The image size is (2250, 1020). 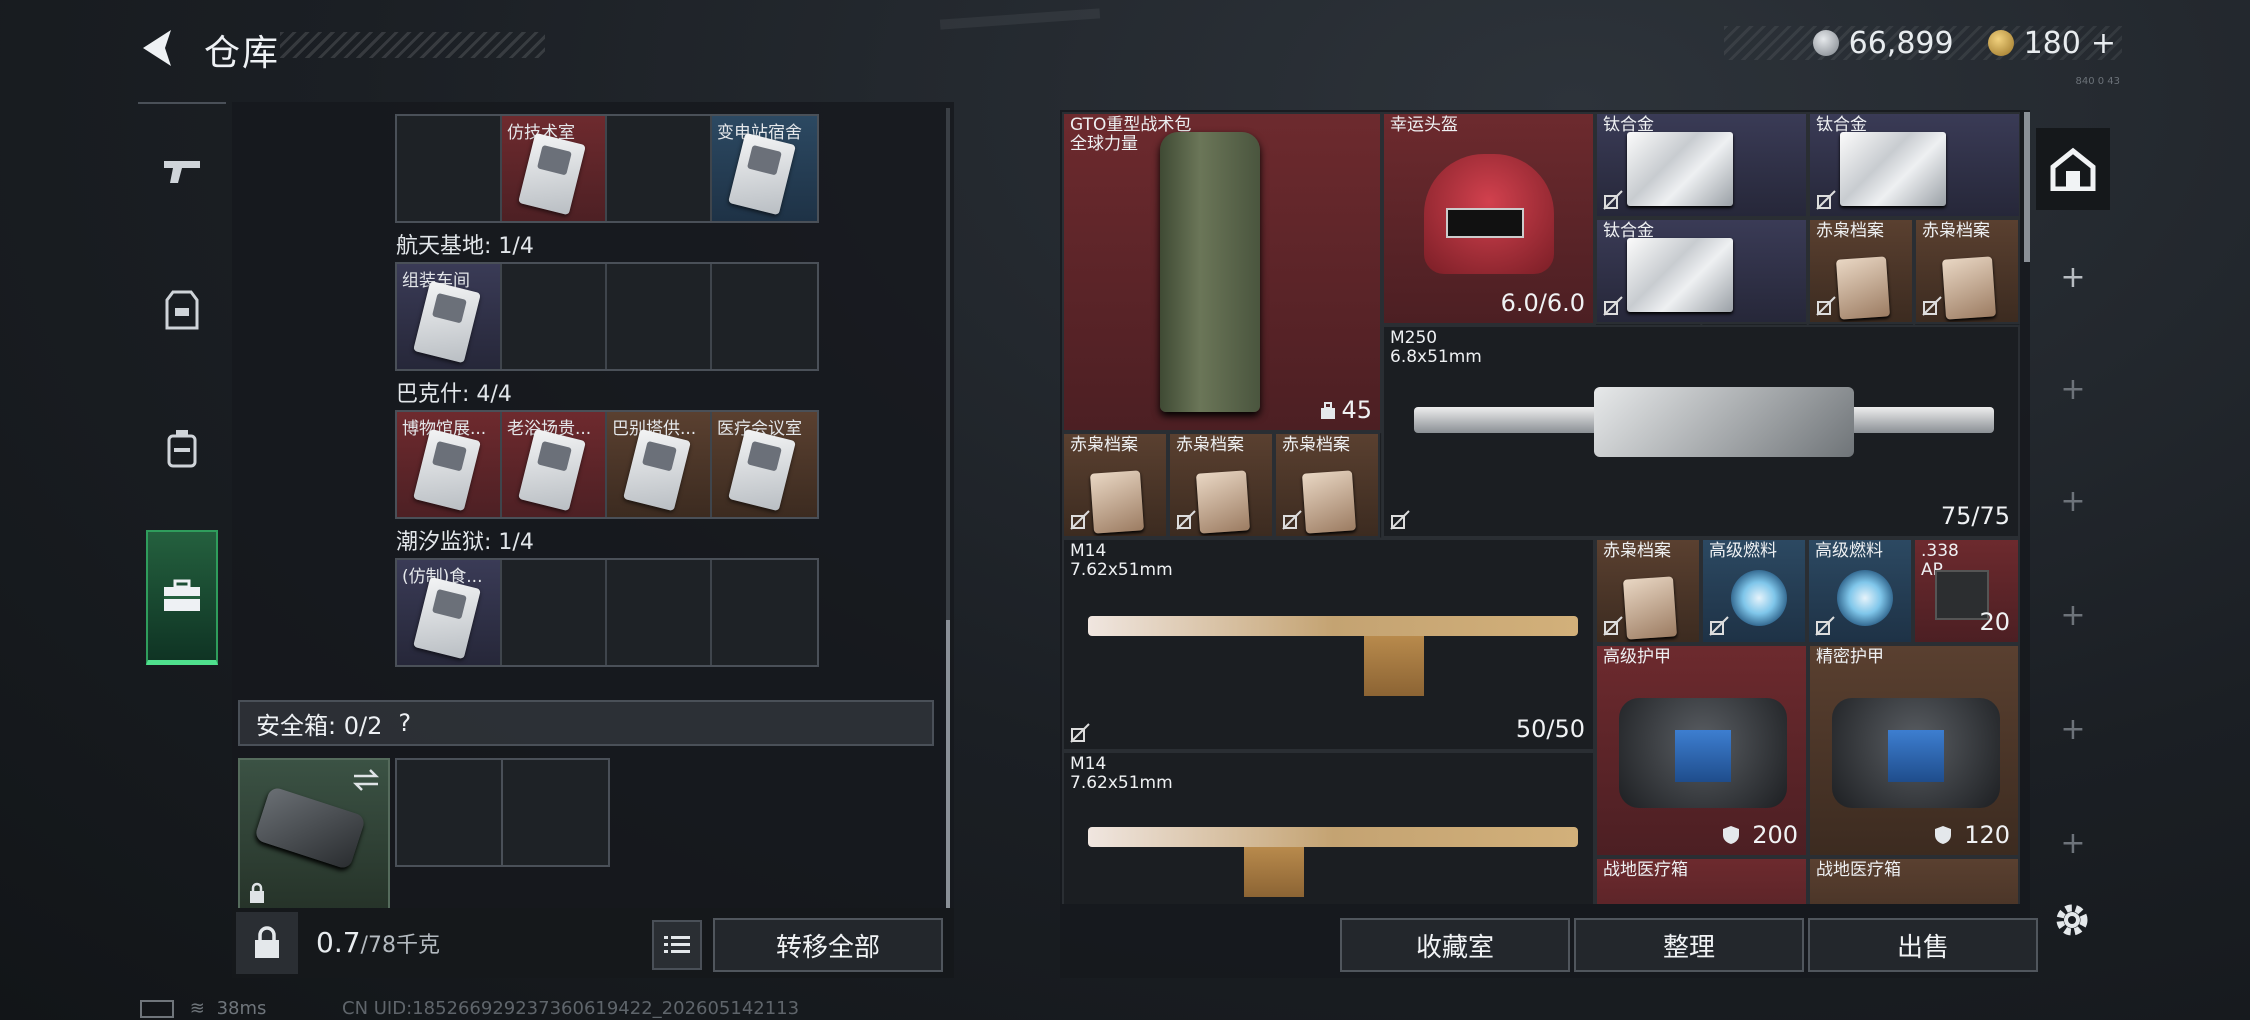 I want to click on key-slot: 医疗会议室, so click(x=764, y=464).